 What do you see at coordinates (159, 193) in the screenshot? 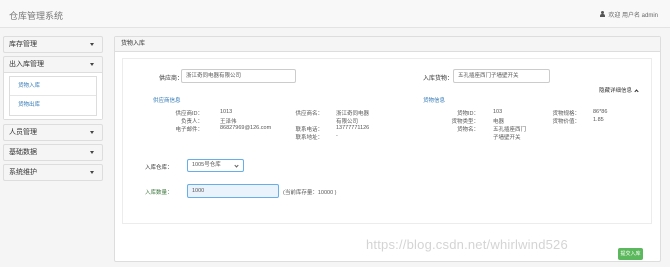
I see `quantity-label: 入库数量：` at bounding box center [159, 193].